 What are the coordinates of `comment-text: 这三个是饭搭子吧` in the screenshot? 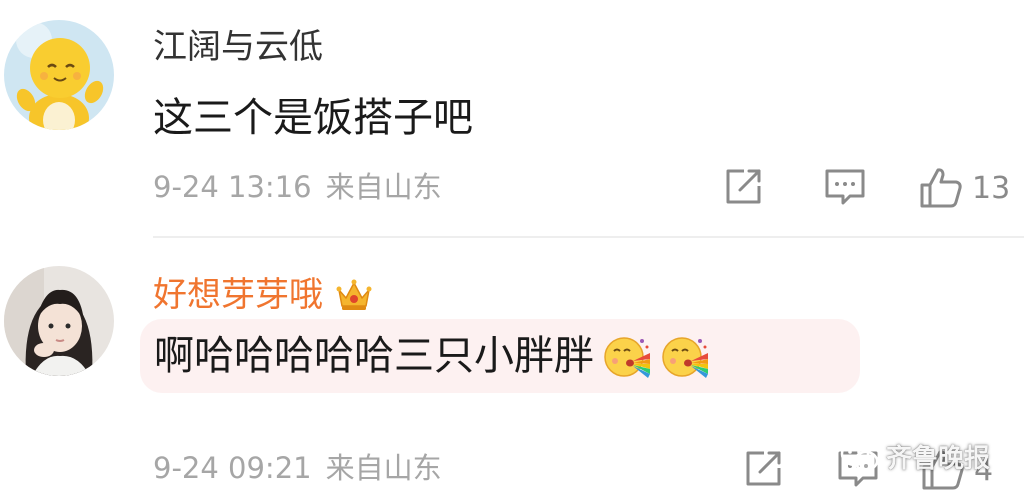 It's located at (313, 118).